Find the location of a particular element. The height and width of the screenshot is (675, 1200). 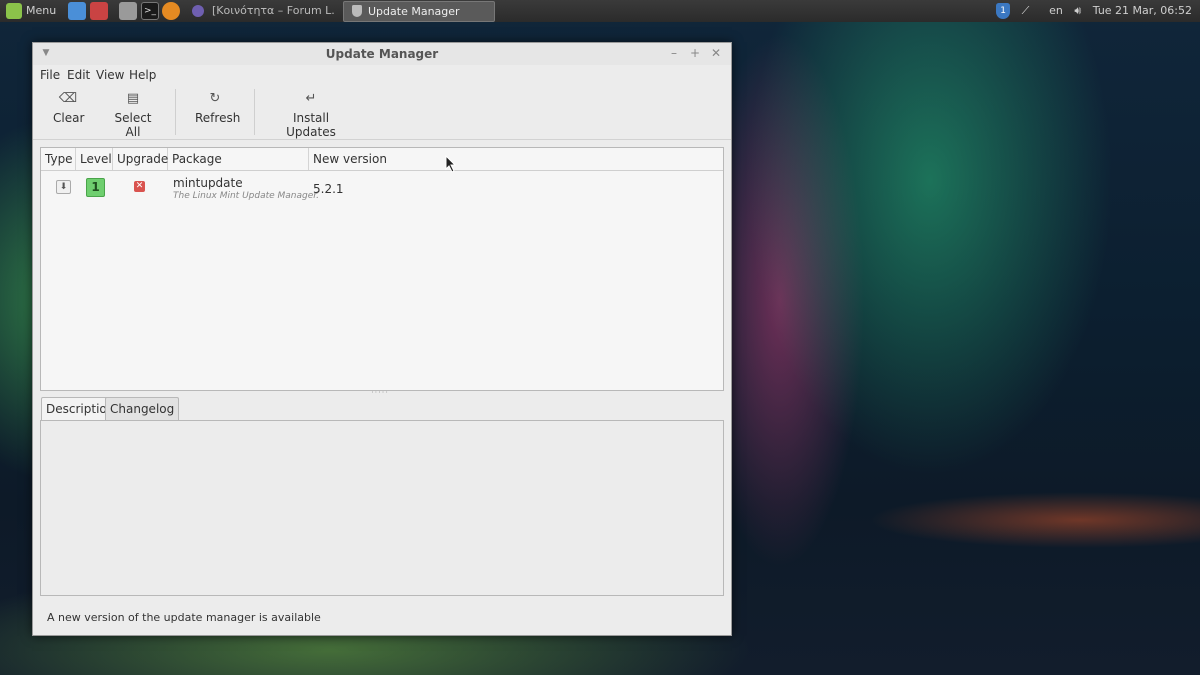

software-launcher-icon is located at coordinates (99, 11).